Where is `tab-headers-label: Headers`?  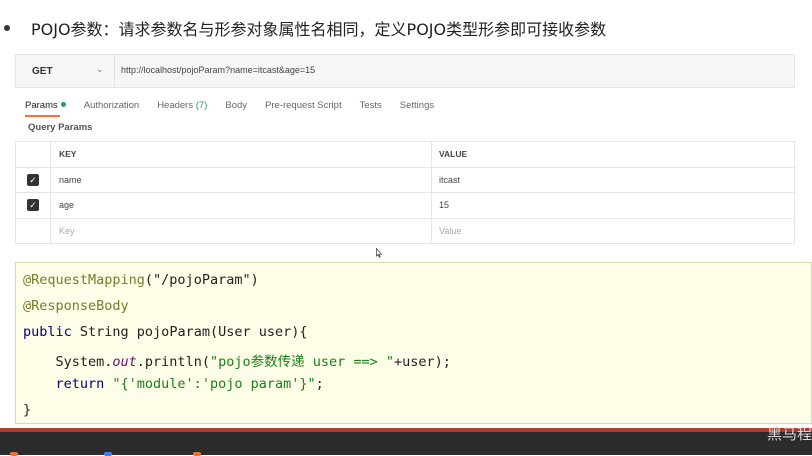
tab-headers-label: Headers is located at coordinates (175, 105).